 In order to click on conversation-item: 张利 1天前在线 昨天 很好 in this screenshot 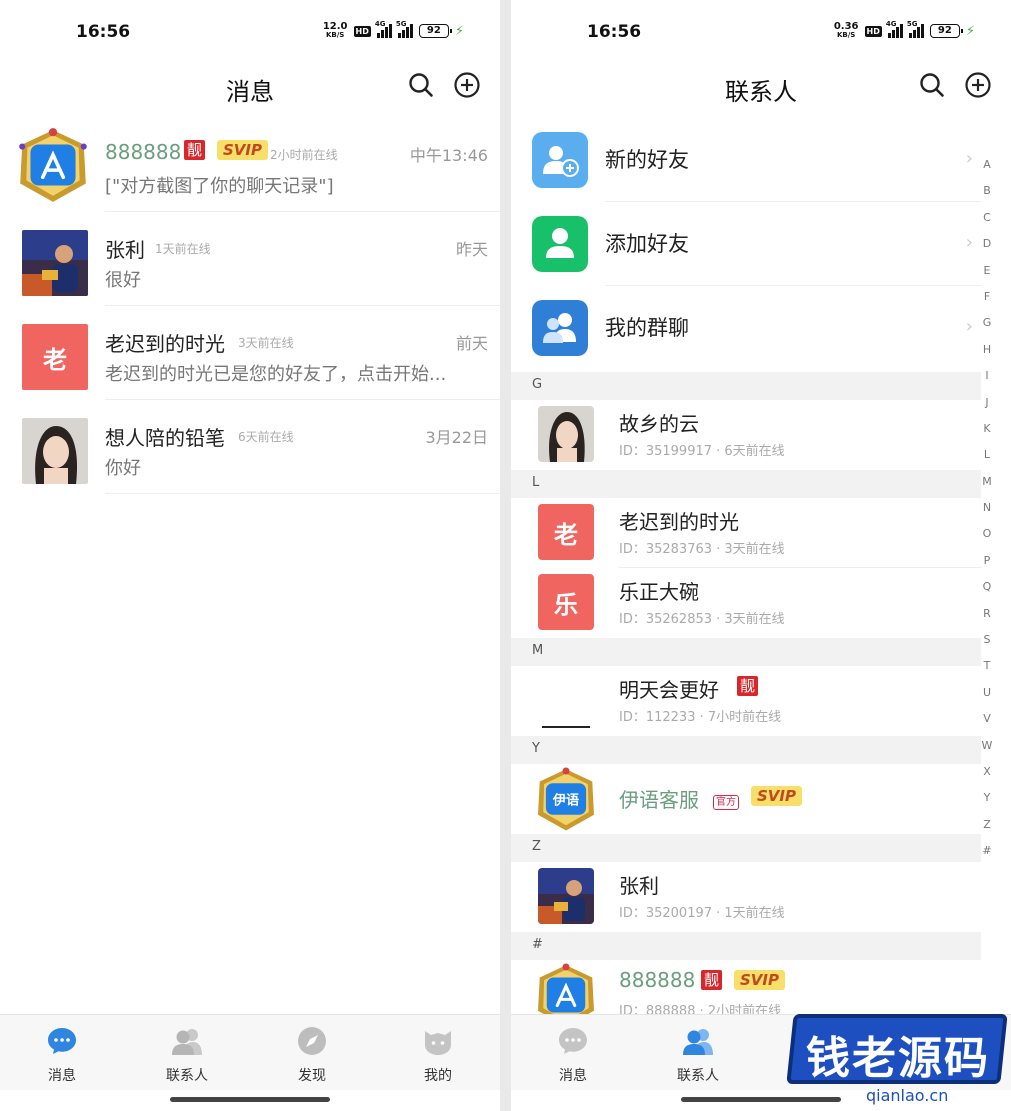, I will do `click(250, 259)`.